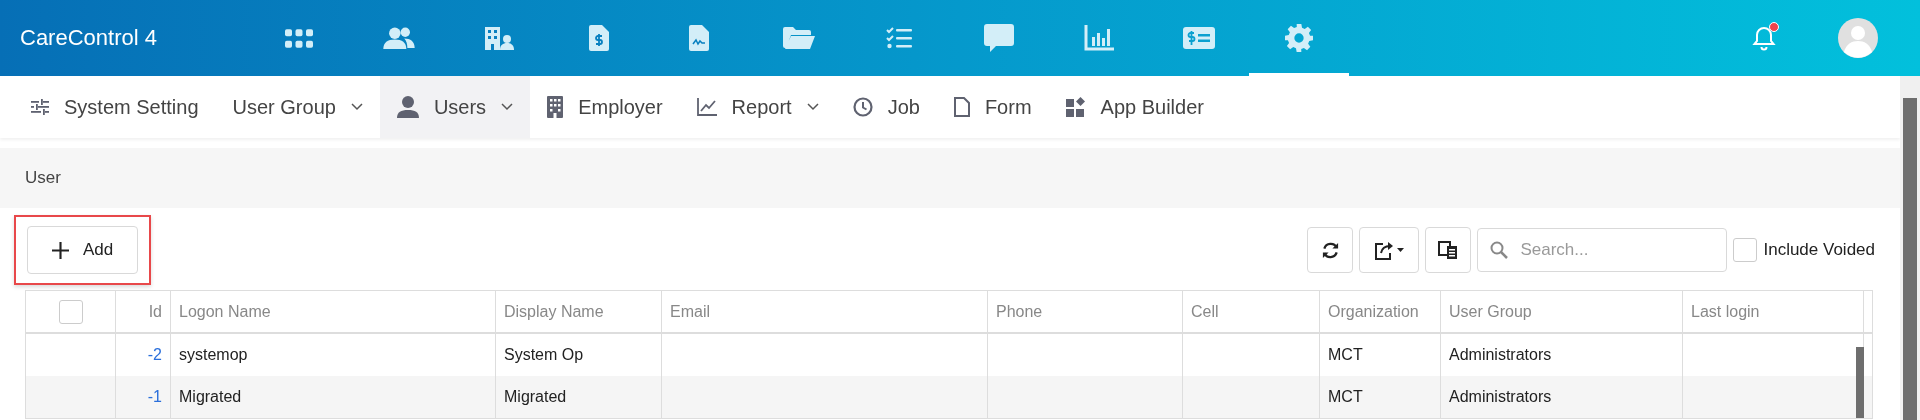 This screenshot has width=1920, height=420. I want to click on folder-icon, so click(799, 38).